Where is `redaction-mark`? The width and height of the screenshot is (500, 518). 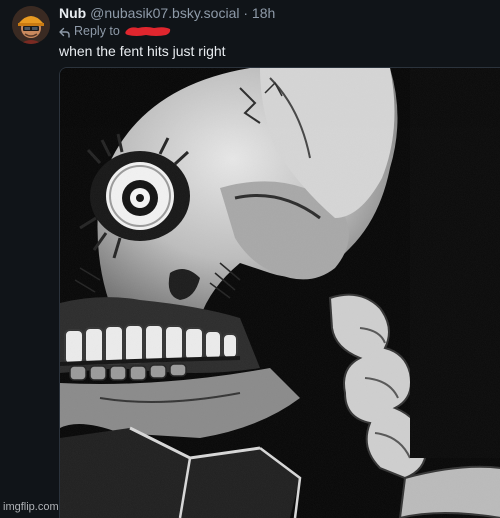 redaction-mark is located at coordinates (148, 31).